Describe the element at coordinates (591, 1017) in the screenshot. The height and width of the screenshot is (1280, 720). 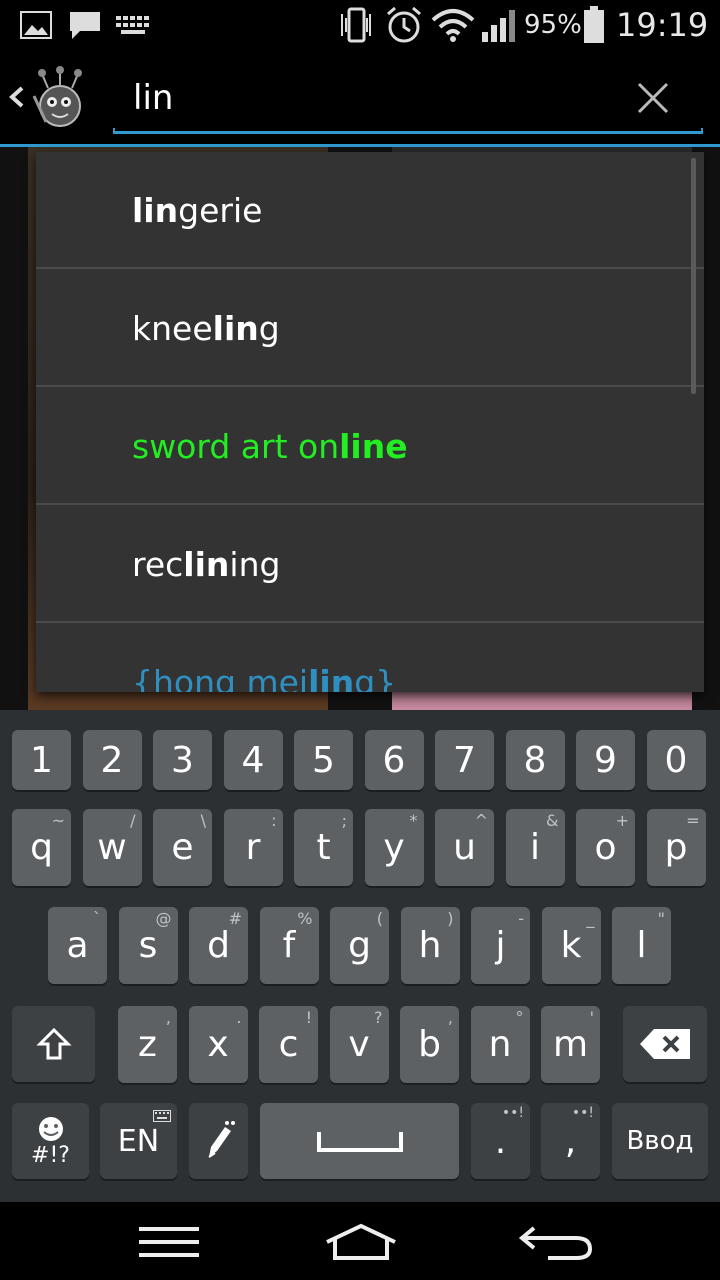
I see `key-secondary-label: '` at that location.